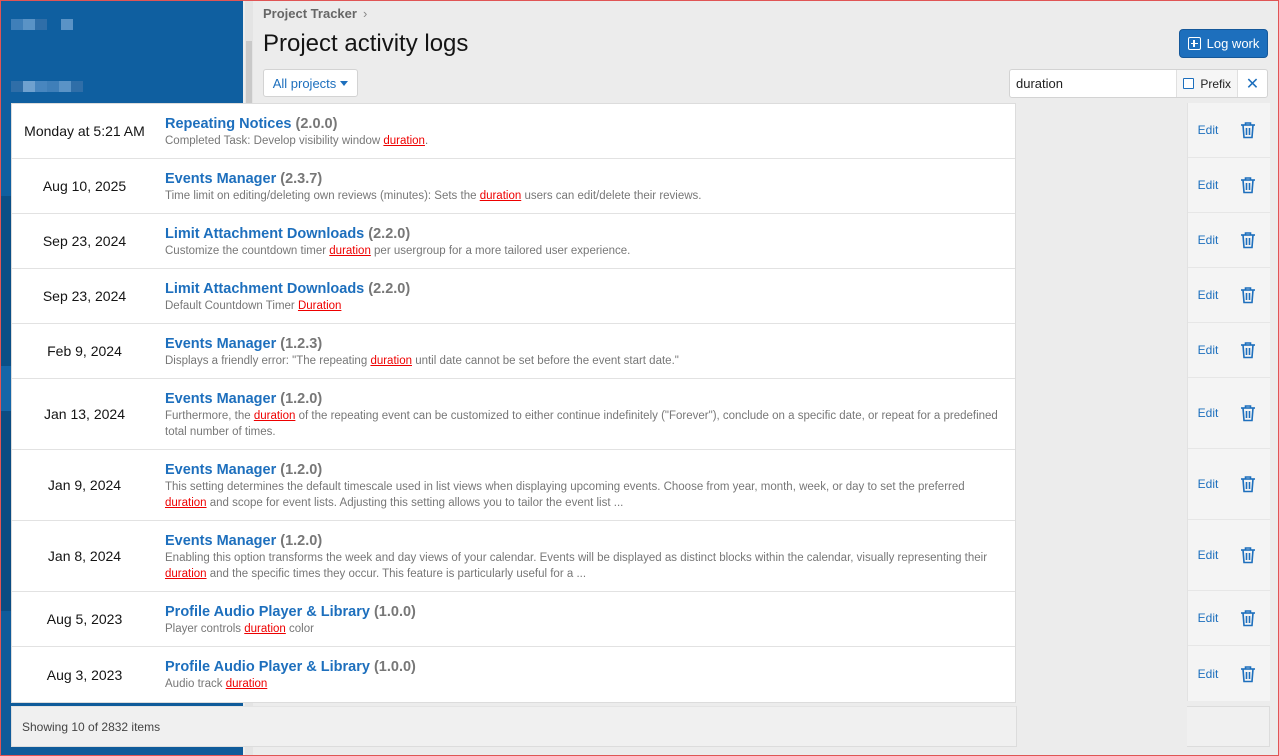  What do you see at coordinates (84, 619) in the screenshot?
I see `log-date: Aug 5, 2023` at bounding box center [84, 619].